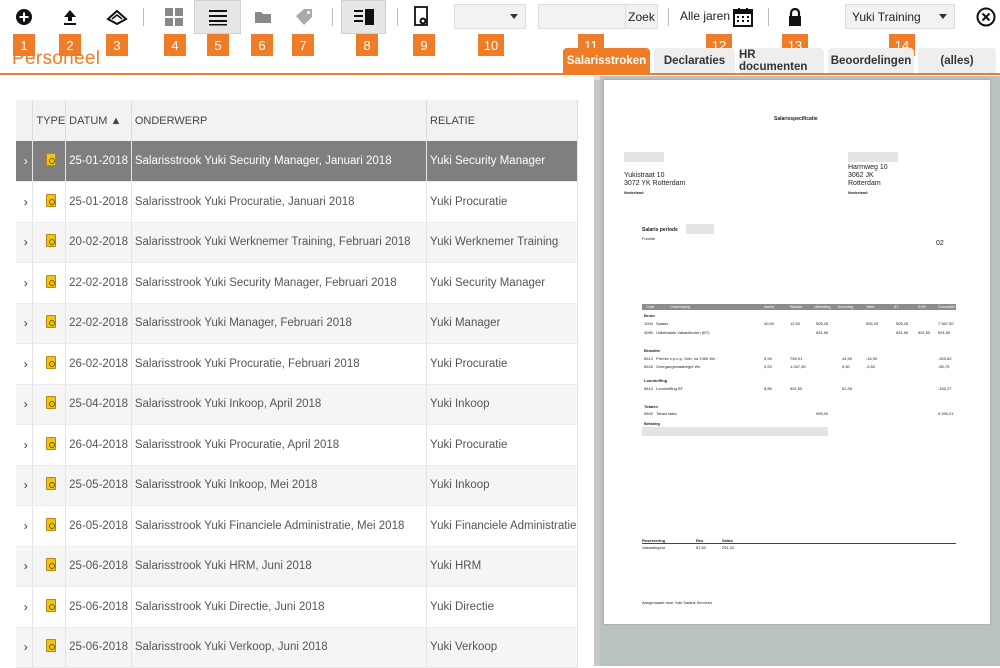 This screenshot has height=668, width=1000. I want to click on relatie-cell: Yuki HRM, so click(502, 566).